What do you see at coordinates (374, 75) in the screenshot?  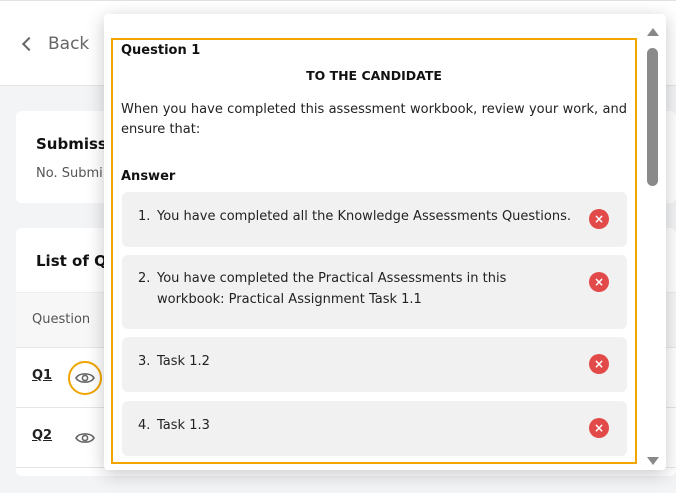 I see `question-heading: TO THE CANDIDATE` at bounding box center [374, 75].